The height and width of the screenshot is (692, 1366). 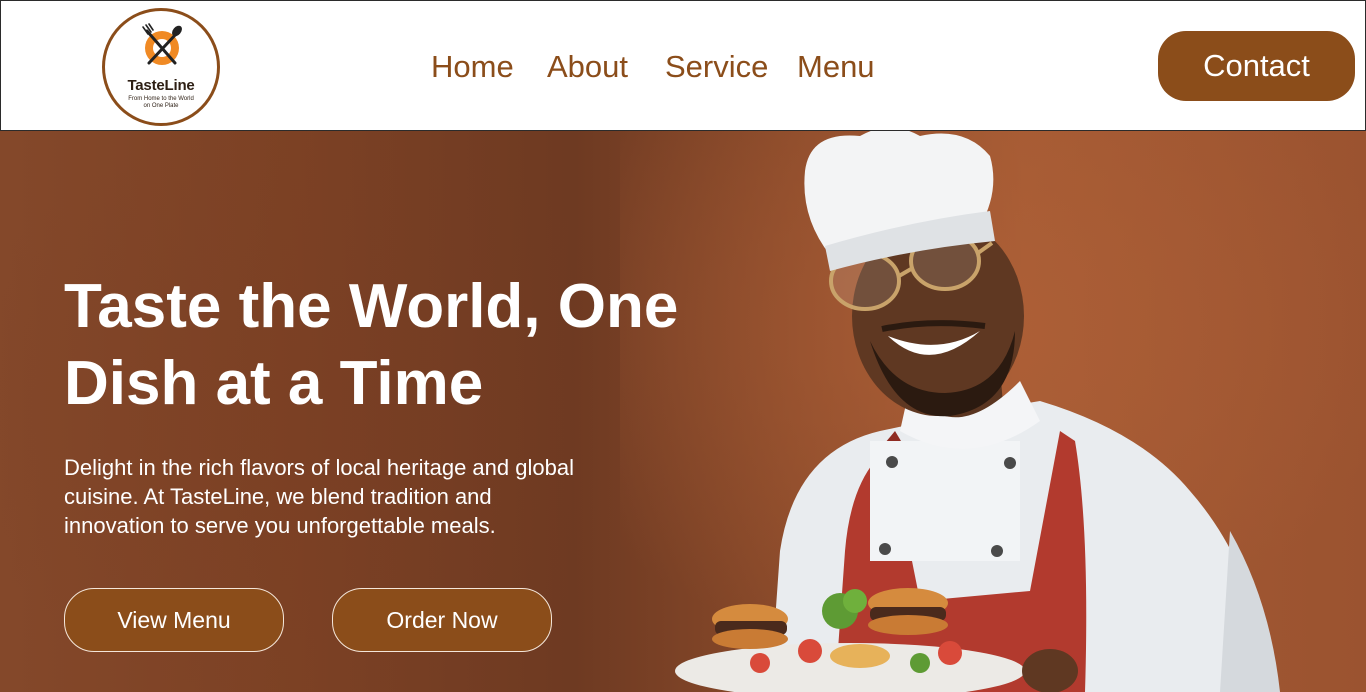 I want to click on nav-item-service: Service, so click(x=716, y=67).